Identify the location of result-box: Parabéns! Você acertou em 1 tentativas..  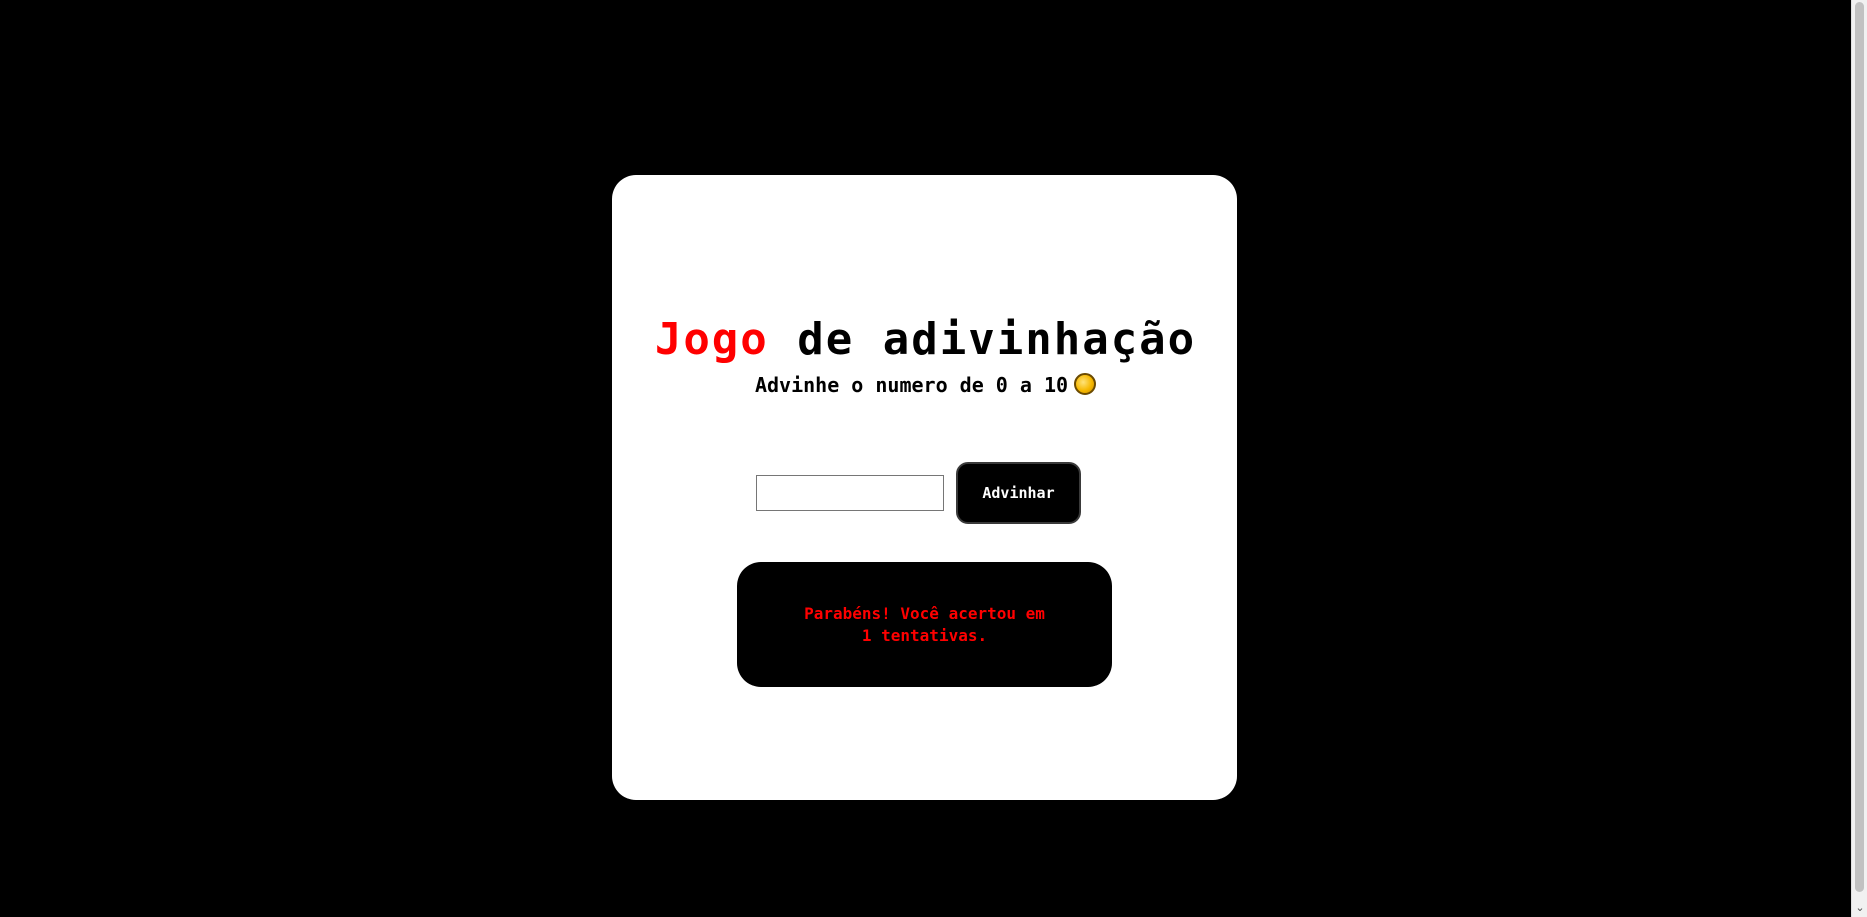
(924, 624).